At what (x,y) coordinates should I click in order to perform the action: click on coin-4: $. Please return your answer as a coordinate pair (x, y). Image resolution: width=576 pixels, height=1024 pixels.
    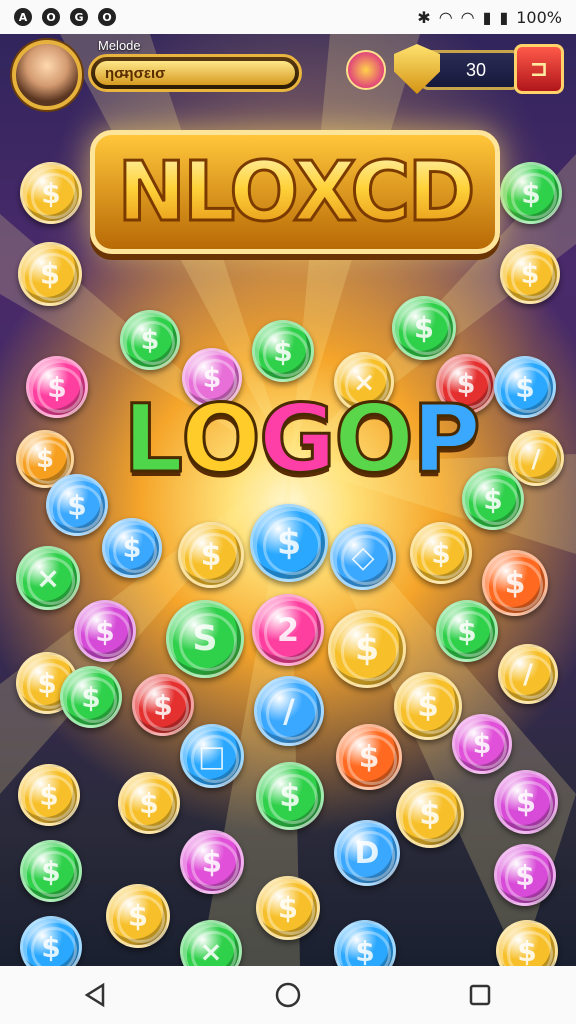
    Looking at the image, I should click on (530, 274).